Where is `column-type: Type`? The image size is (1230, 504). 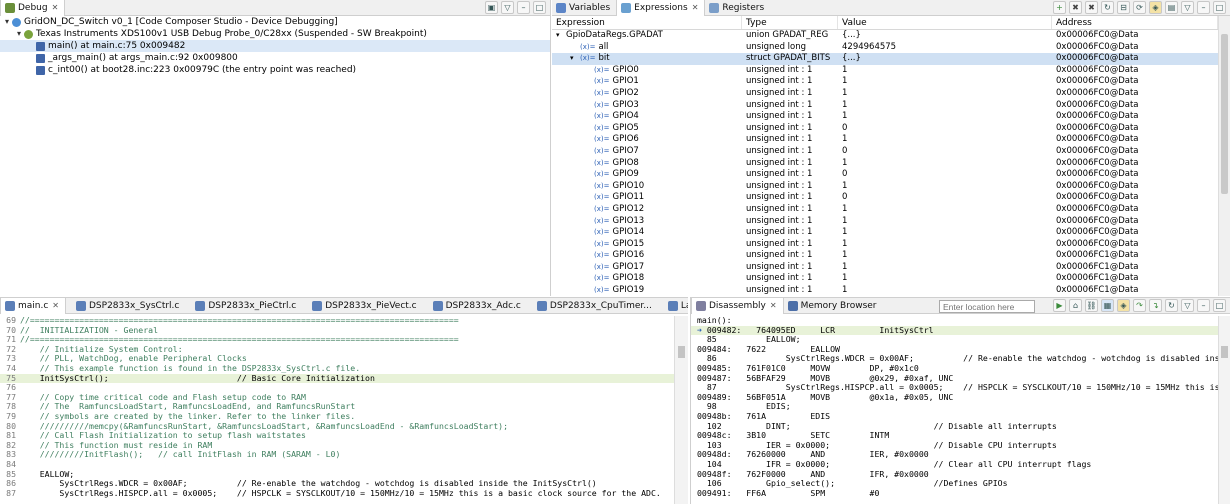 column-type: Type is located at coordinates (790, 22).